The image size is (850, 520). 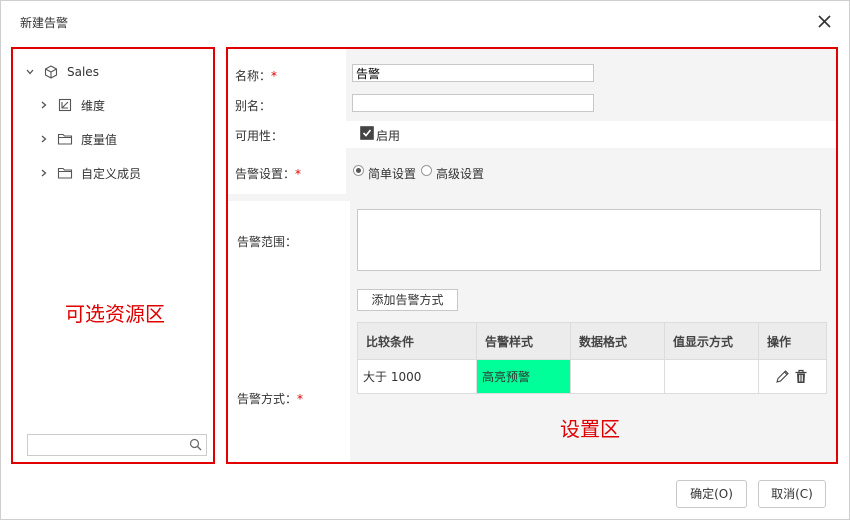 What do you see at coordinates (426, 170) in the screenshot?
I see `advanced-setting-radio` at bounding box center [426, 170].